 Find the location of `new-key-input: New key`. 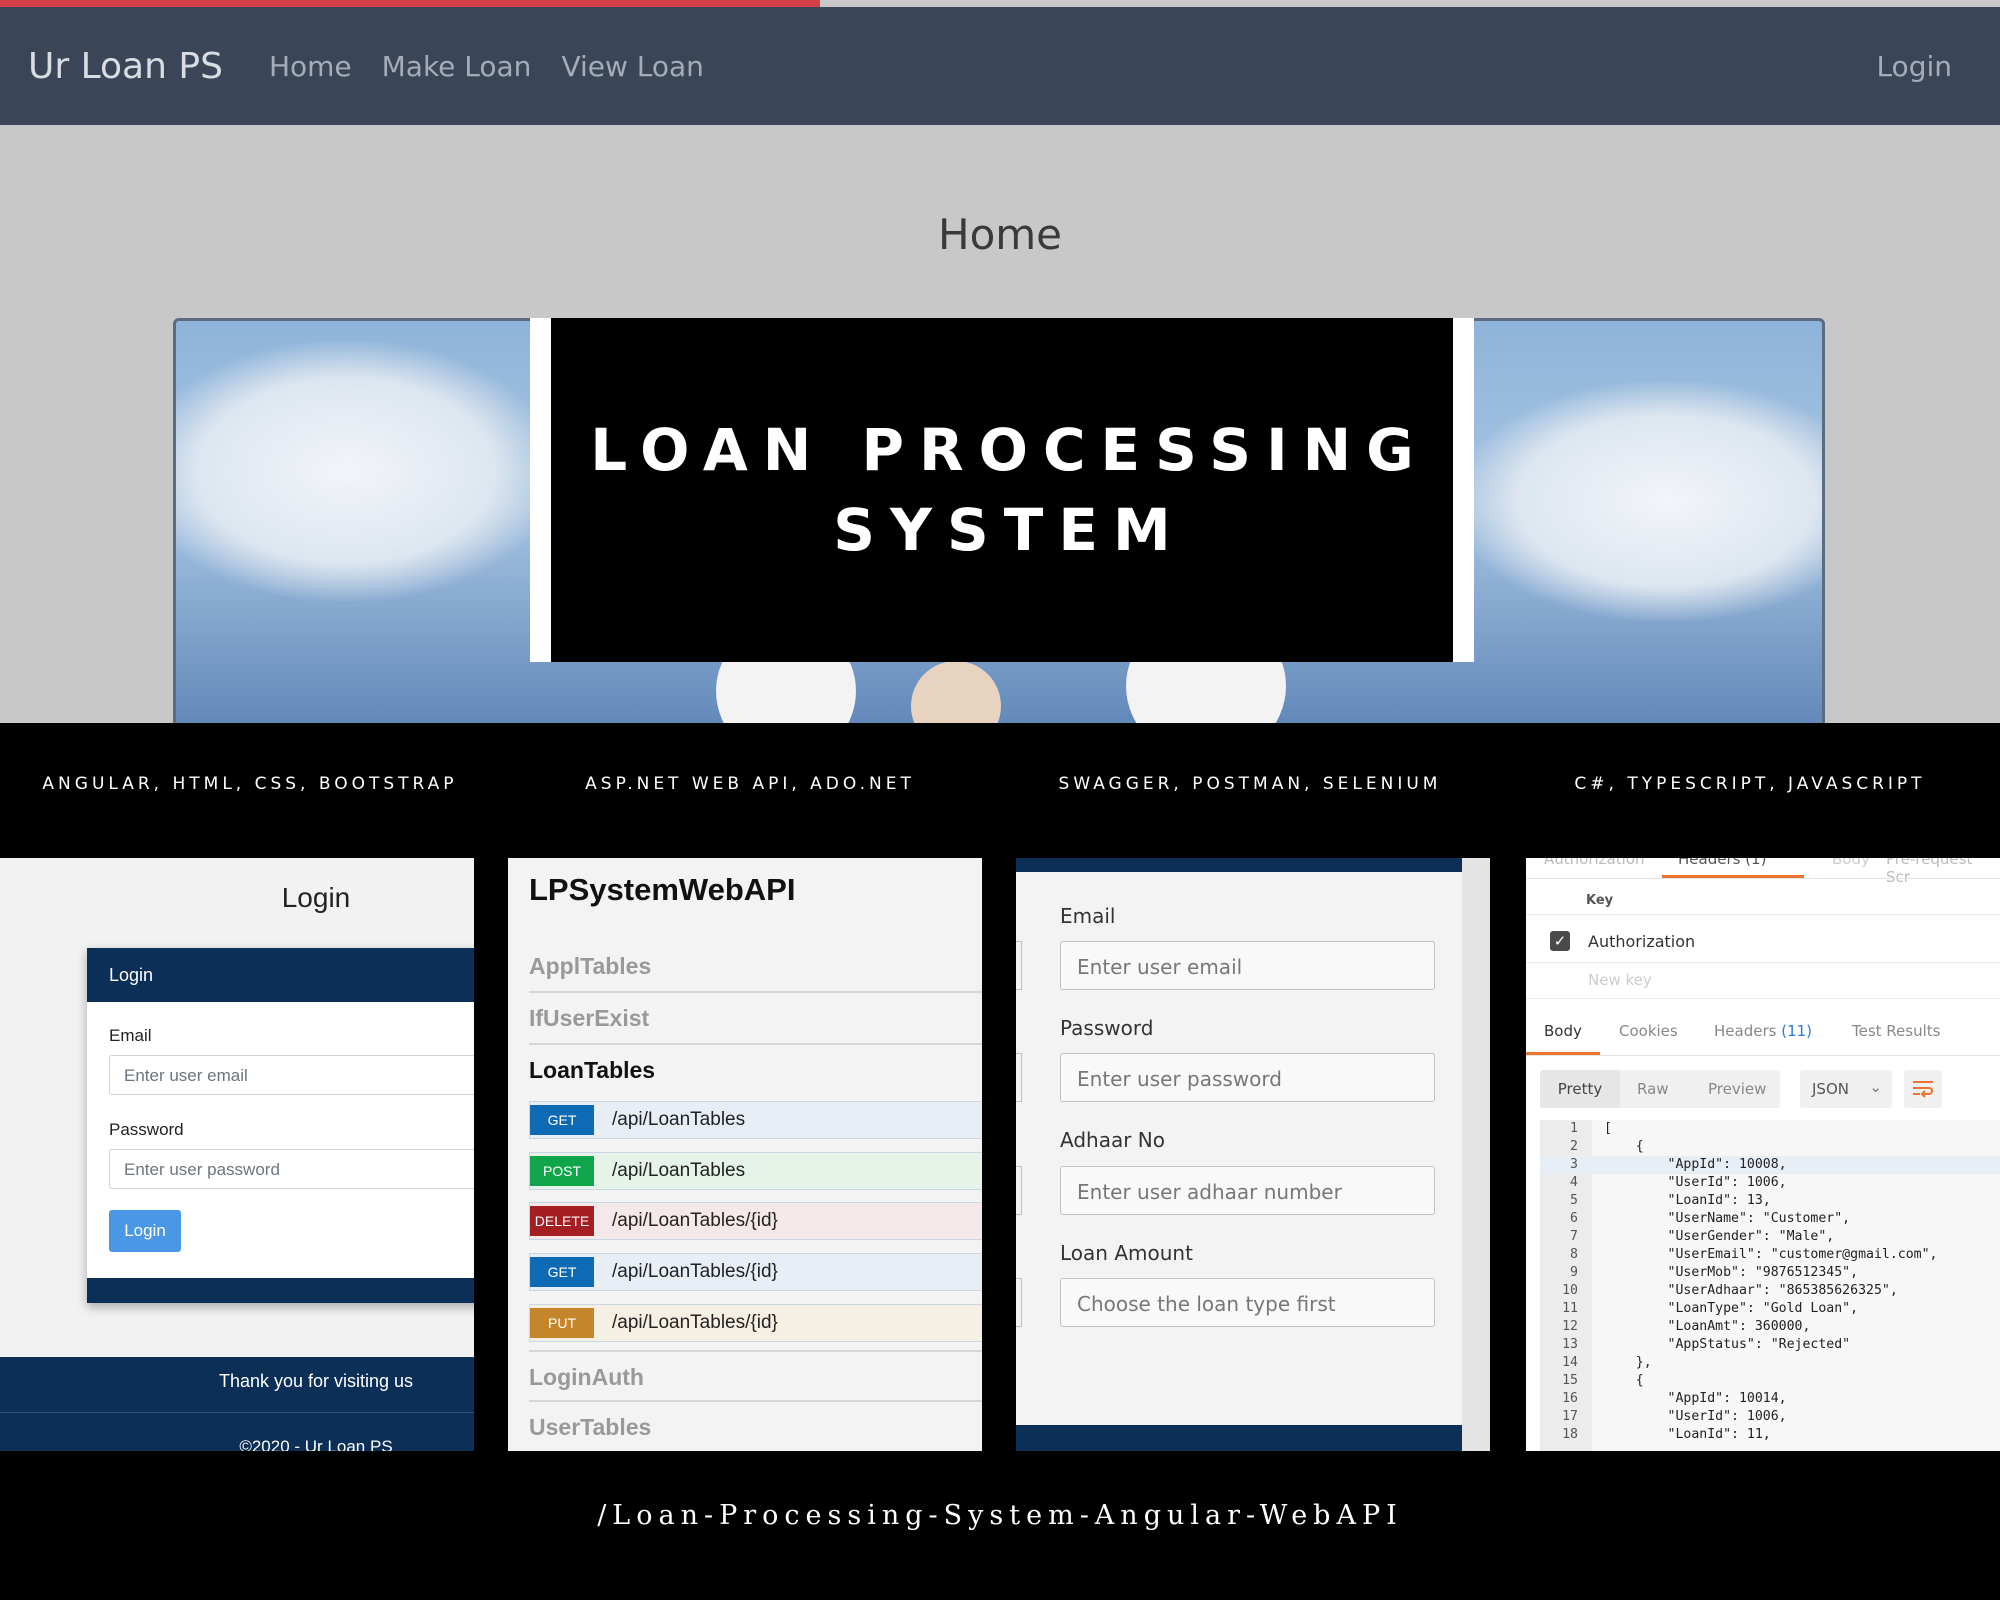

new-key-input: New key is located at coordinates (1620, 980).